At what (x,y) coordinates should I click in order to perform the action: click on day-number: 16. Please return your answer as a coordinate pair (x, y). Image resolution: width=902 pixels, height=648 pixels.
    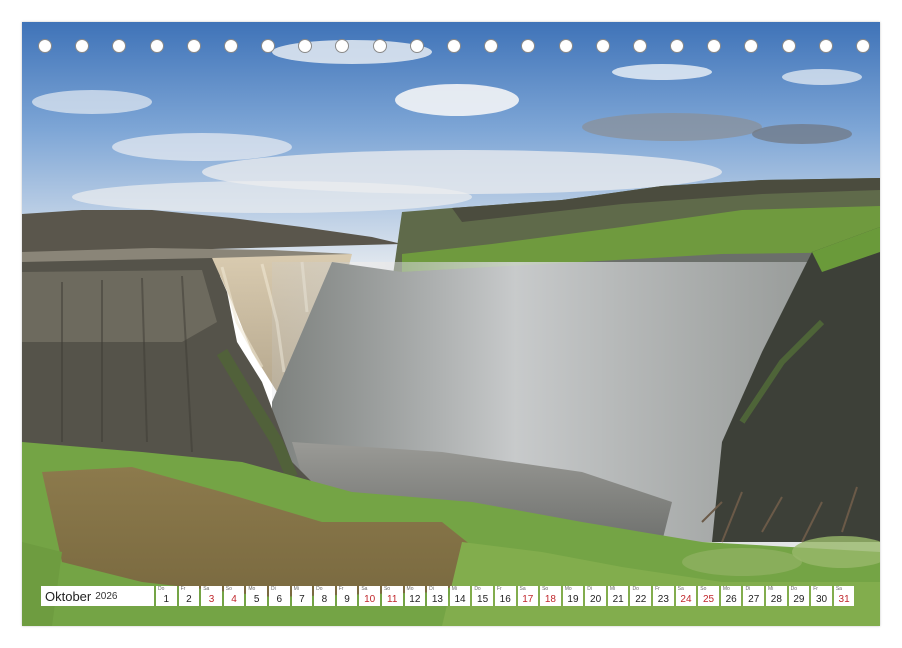
    Looking at the image, I should click on (505, 599).